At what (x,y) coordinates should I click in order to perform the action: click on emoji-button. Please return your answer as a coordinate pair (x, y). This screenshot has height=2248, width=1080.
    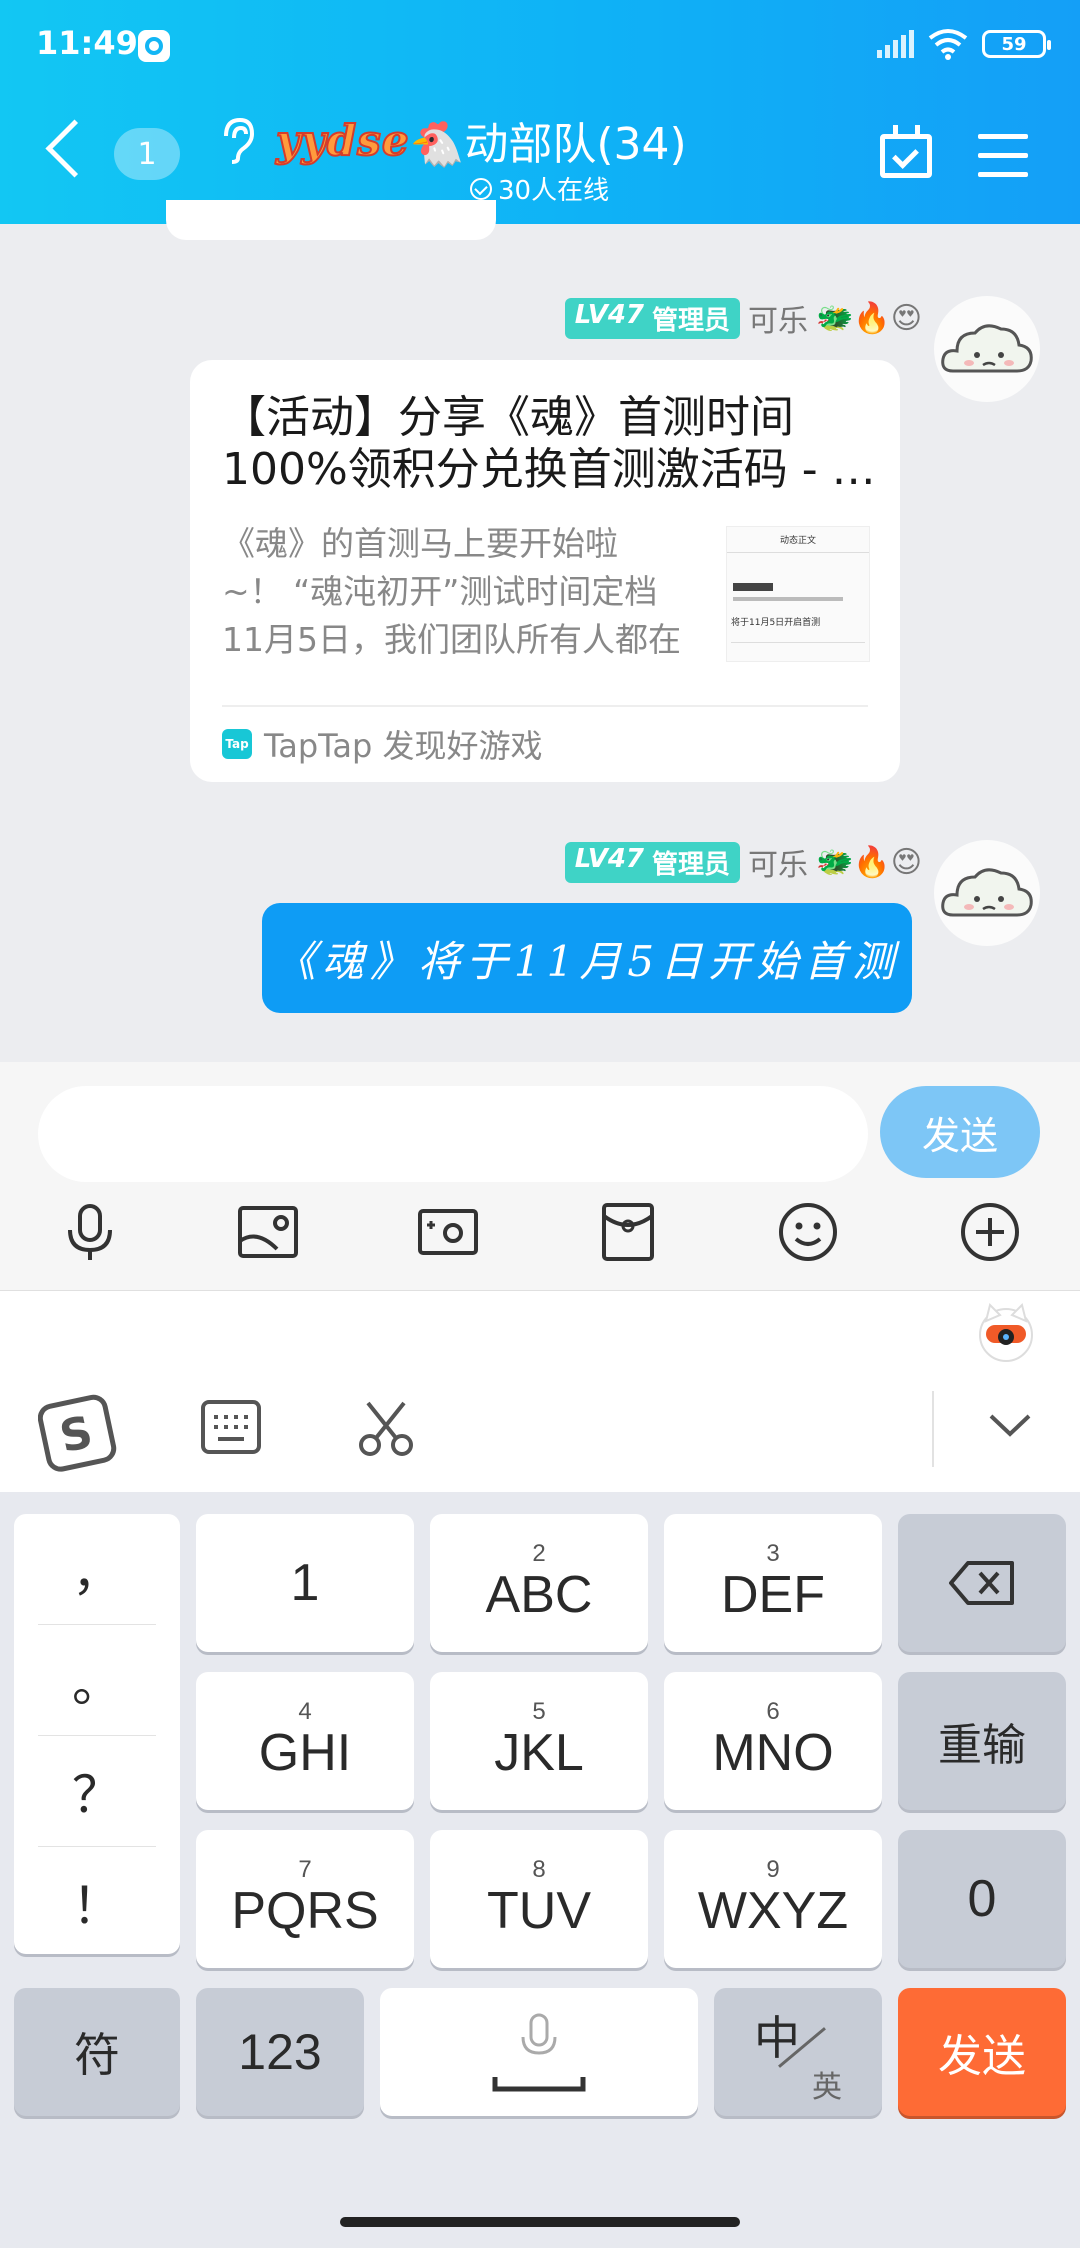
    Looking at the image, I should click on (808, 1232).